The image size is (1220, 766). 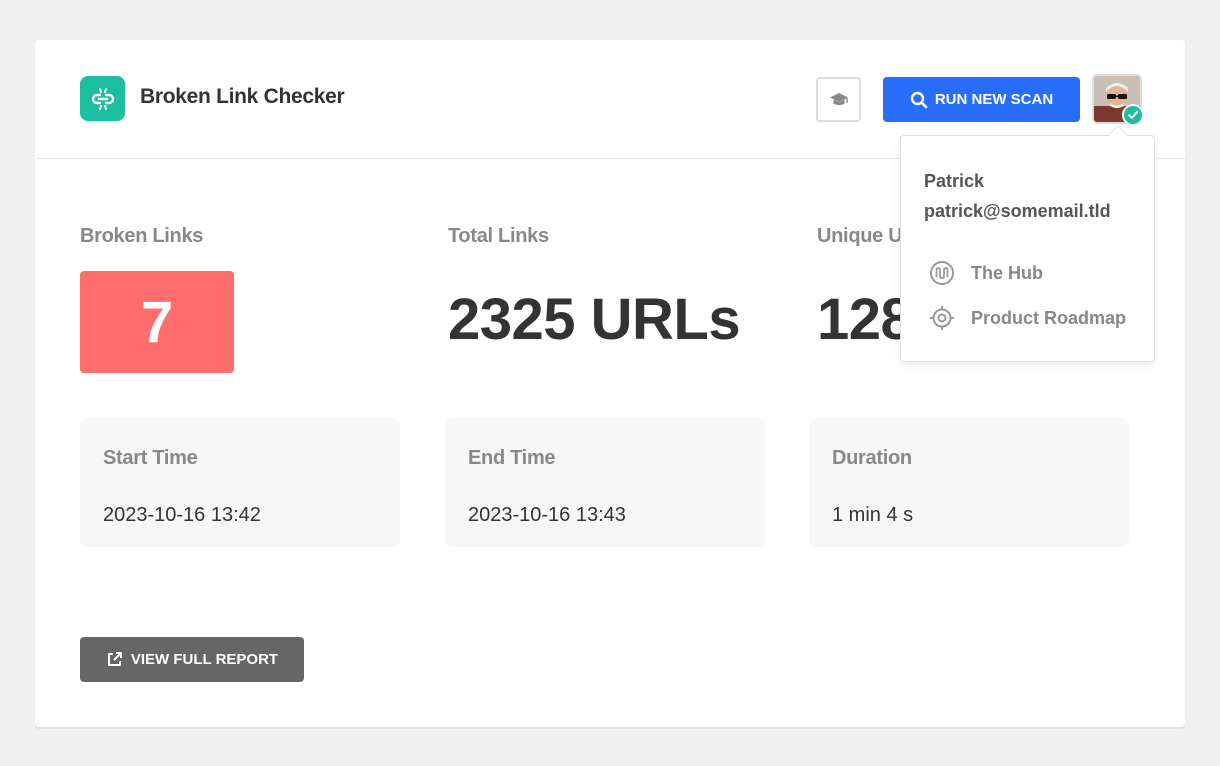 I want to click on avatar-status-badge, so click(x=1133, y=115).